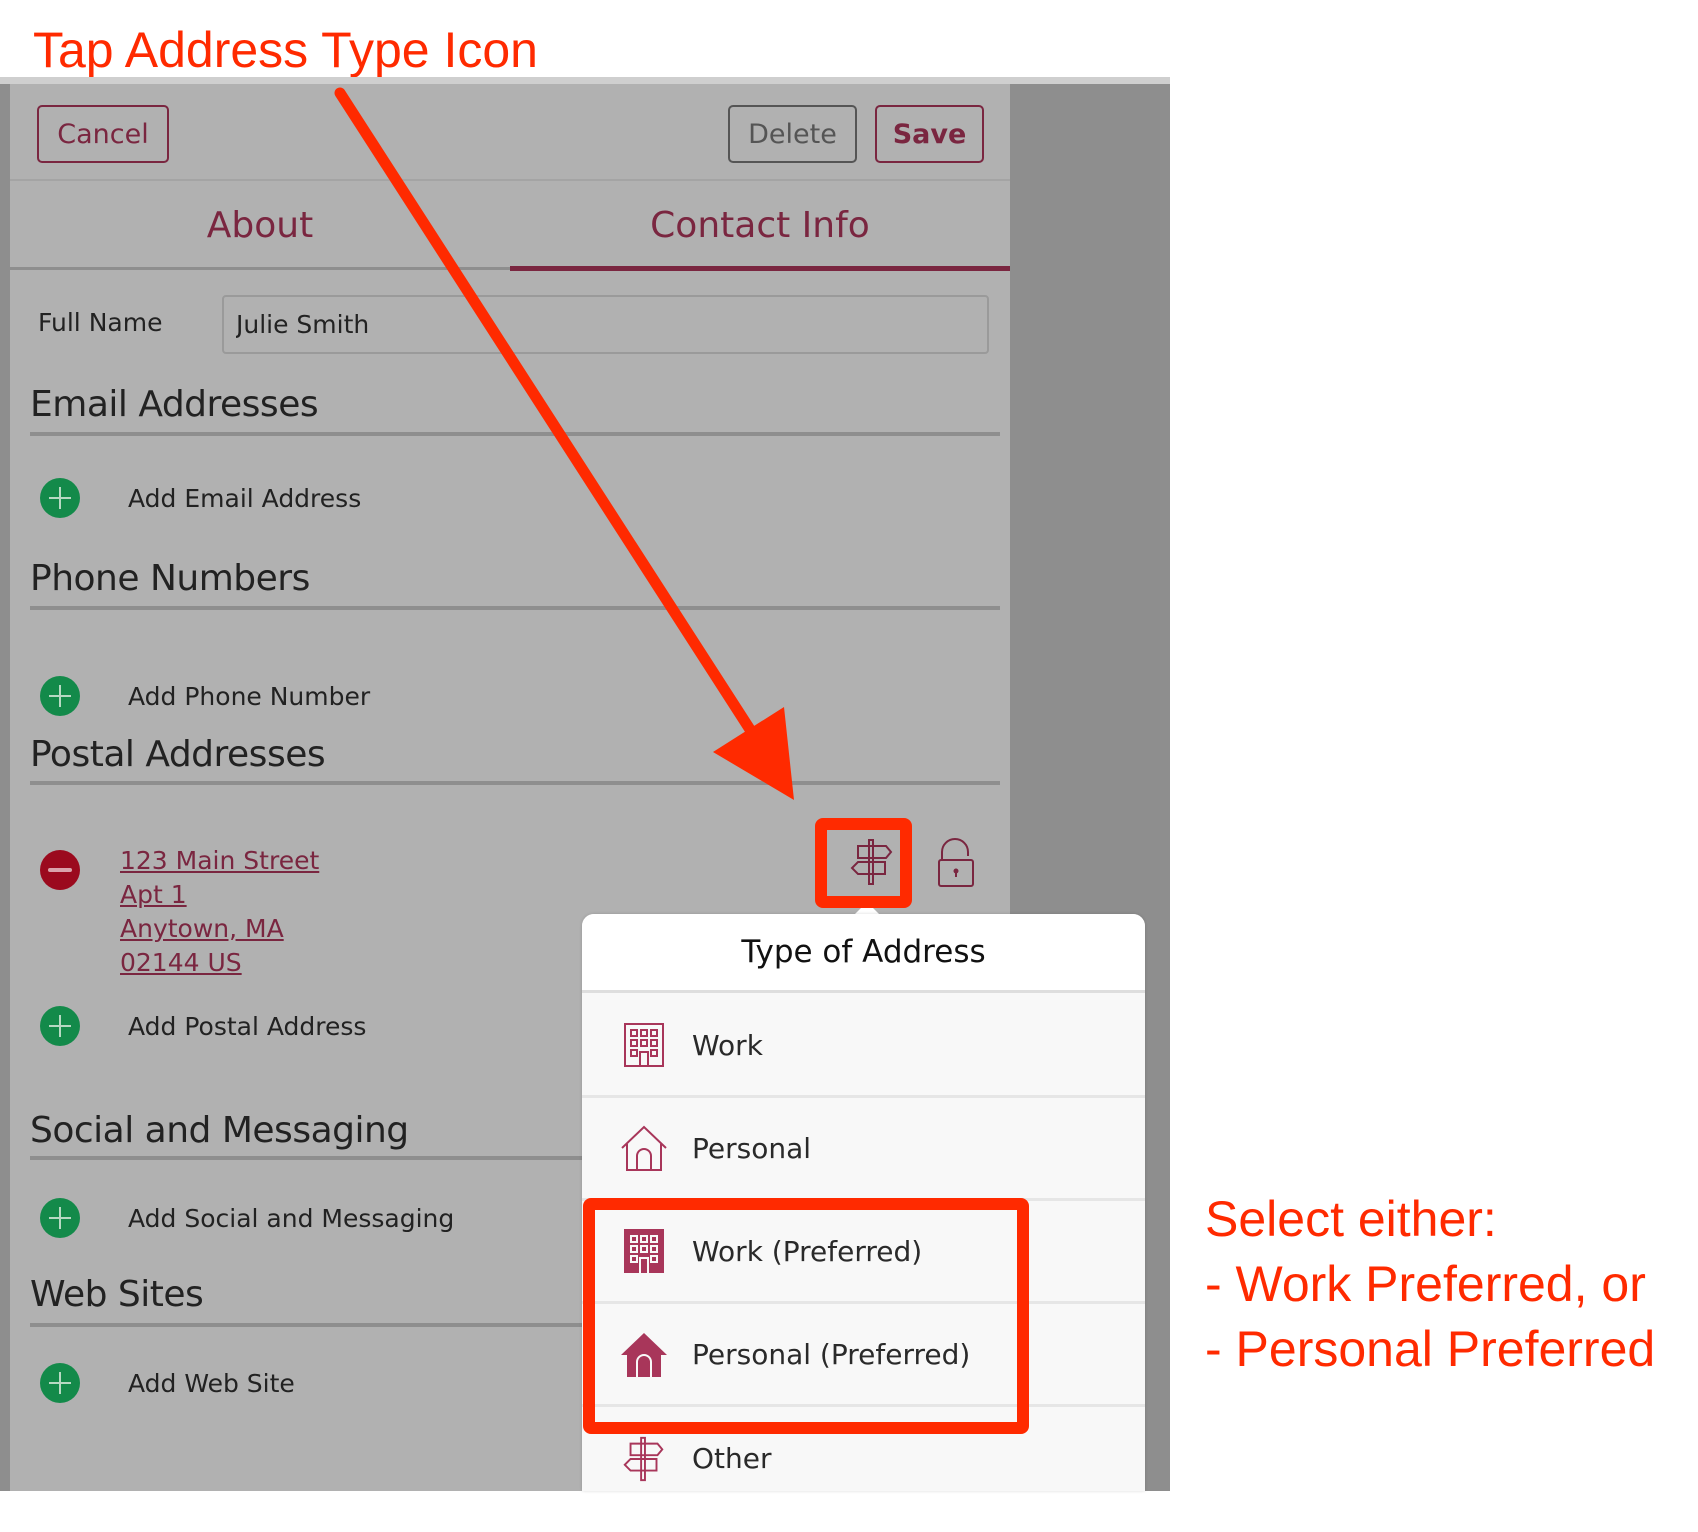 The height and width of the screenshot is (1532, 1698). Describe the element at coordinates (792, 134) in the screenshot. I see `delete-button: Delete` at that location.